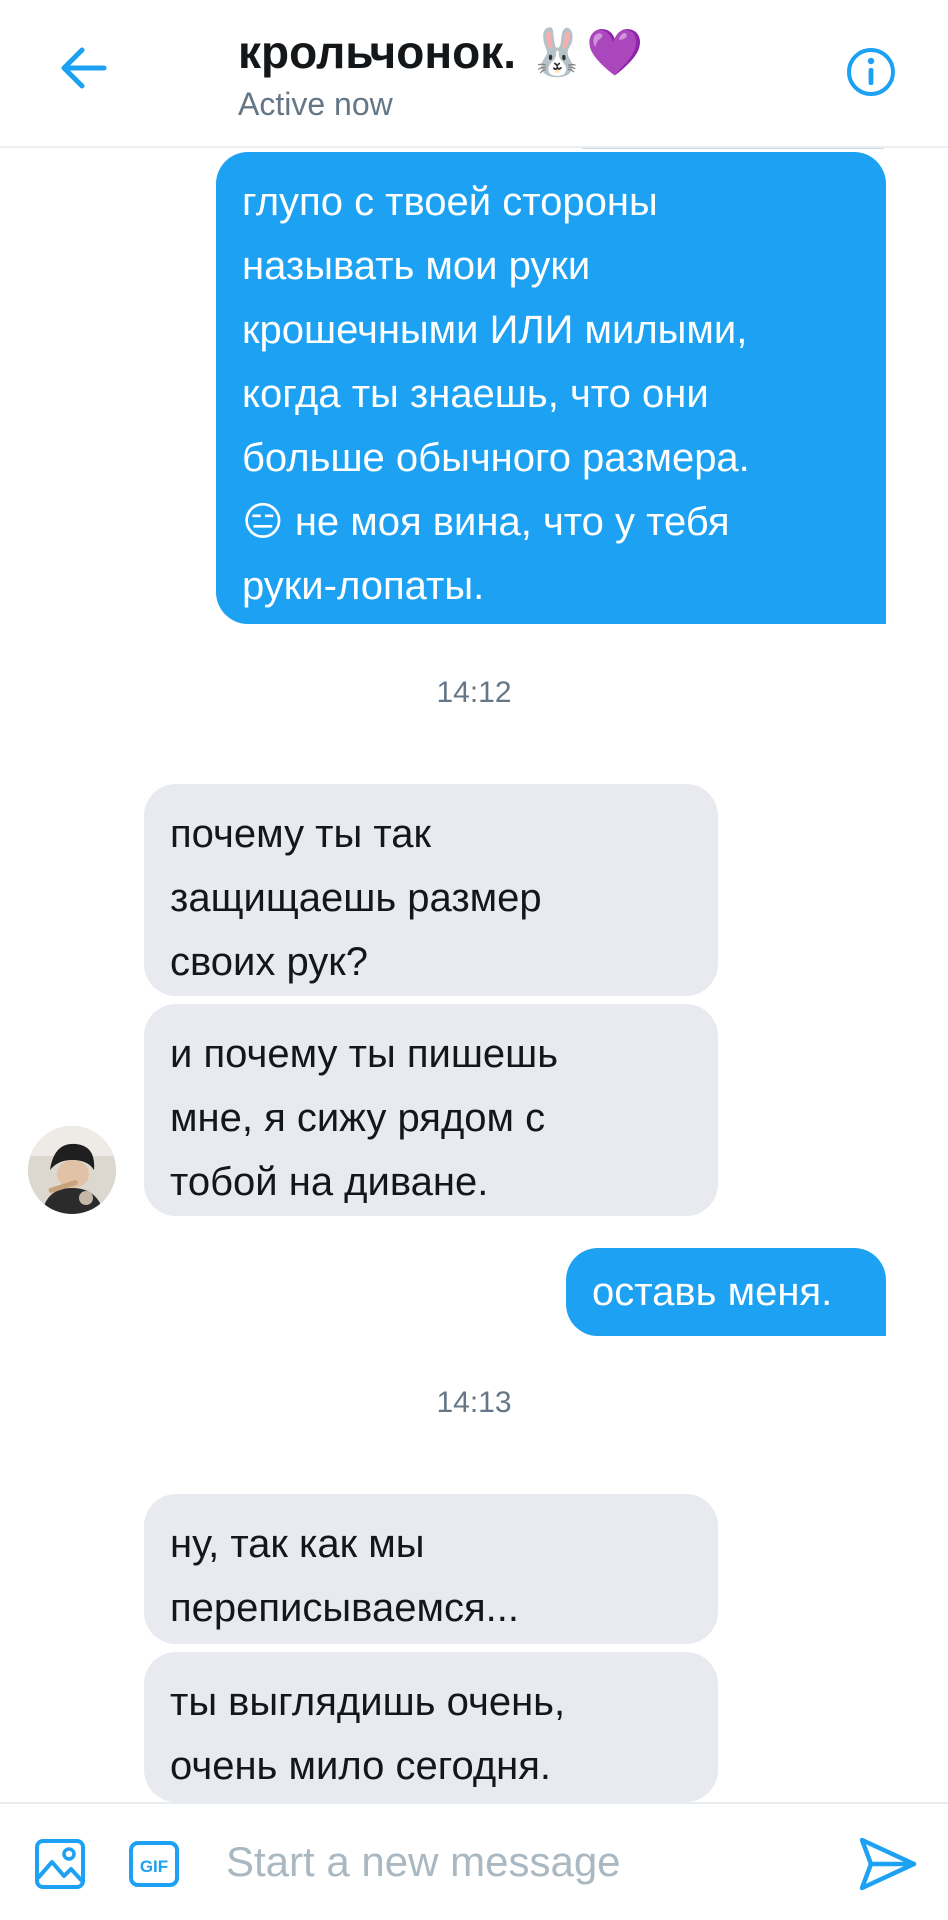 This screenshot has height=1920, width=948. I want to click on gif-icon: GIF, so click(154, 1864).